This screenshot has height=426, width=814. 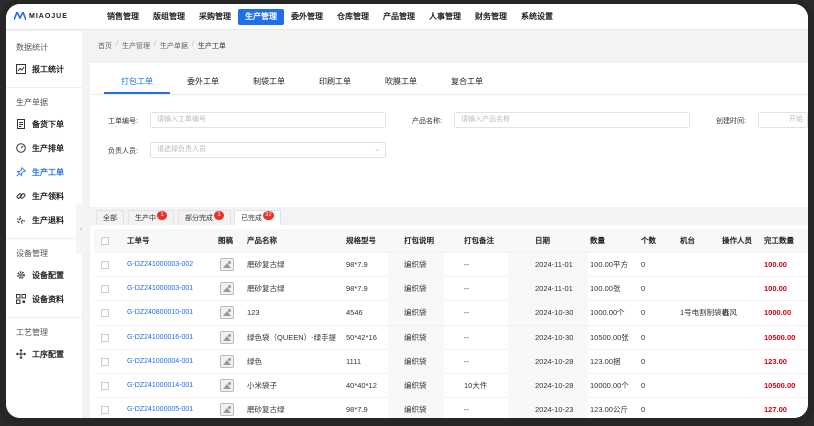 What do you see at coordinates (783, 120) in the screenshot?
I see `created-time-start-input: 开始` at bounding box center [783, 120].